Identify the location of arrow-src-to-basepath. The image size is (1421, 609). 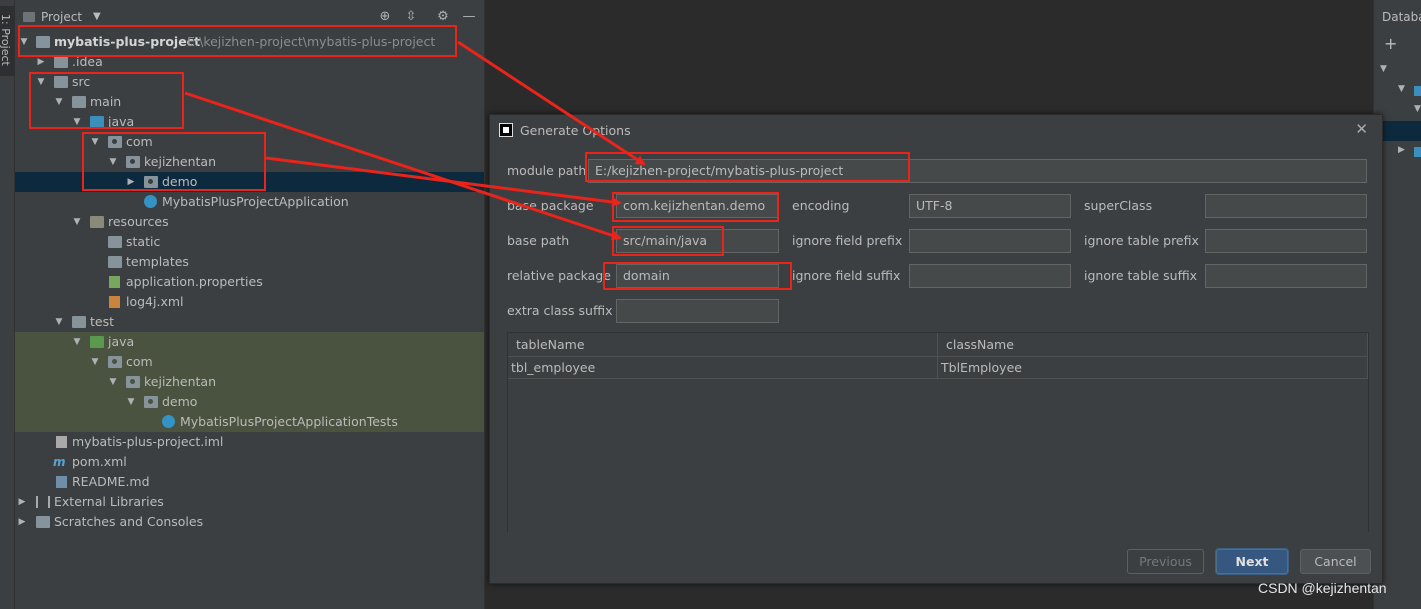
(403, 166).